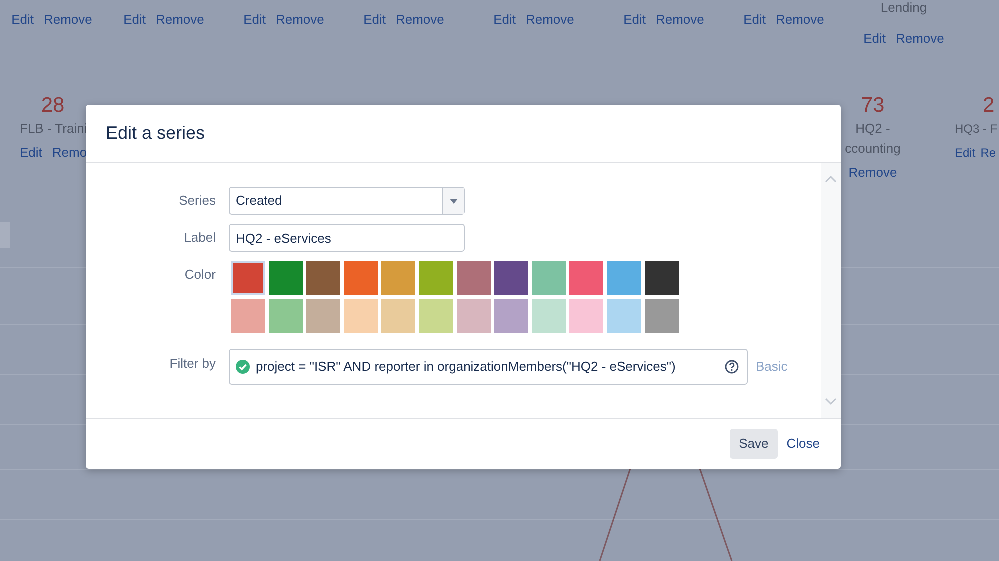 The height and width of the screenshot is (561, 999). I want to click on filter-query-field: project = "ISR" AND reporter in organizationMembers("HQ2 - eServices"), so click(488, 367).